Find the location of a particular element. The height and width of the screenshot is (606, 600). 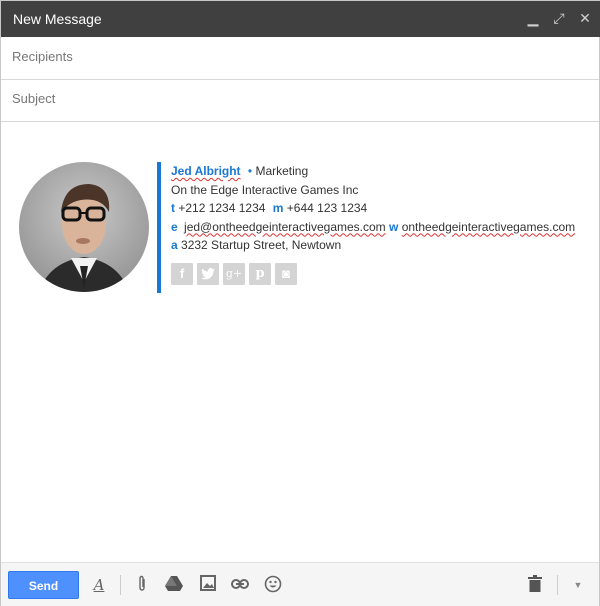

instagram-icon: ◙ is located at coordinates (286, 273).